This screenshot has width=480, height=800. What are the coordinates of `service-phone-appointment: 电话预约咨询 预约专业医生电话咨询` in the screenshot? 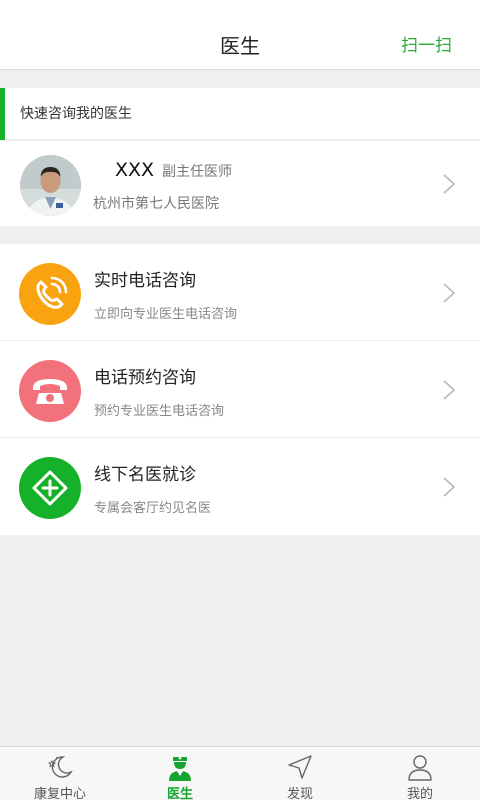 It's located at (240, 389).